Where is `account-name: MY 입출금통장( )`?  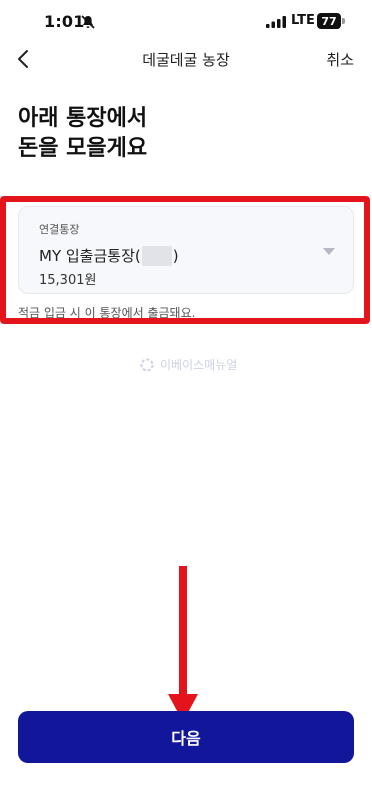 account-name: MY 입출금통장( ) is located at coordinates (109, 255).